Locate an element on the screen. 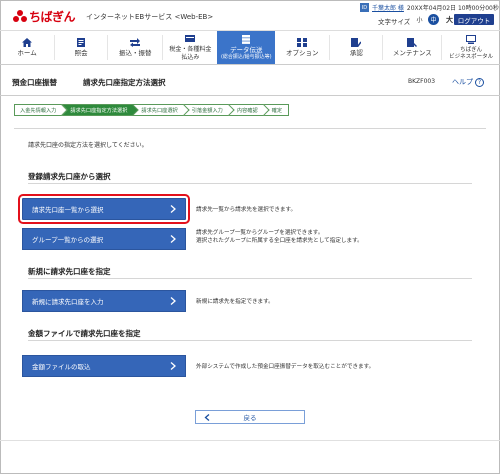  button-label: 新規に請求先口座を入力 is located at coordinates (68, 302).